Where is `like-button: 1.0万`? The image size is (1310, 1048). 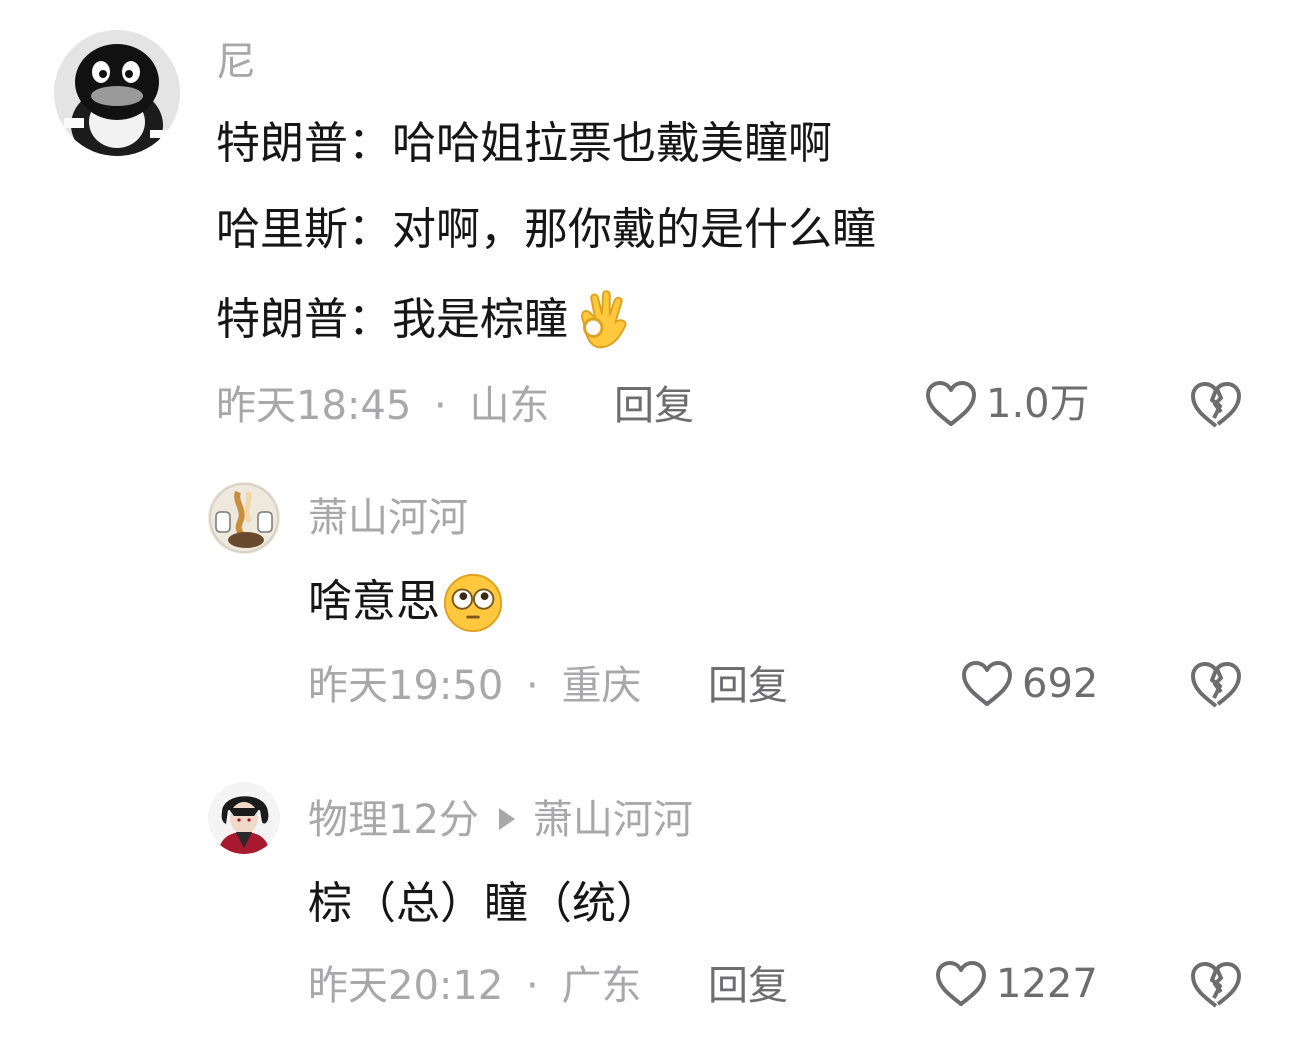 like-button: 1.0万 is located at coordinates (1007, 404).